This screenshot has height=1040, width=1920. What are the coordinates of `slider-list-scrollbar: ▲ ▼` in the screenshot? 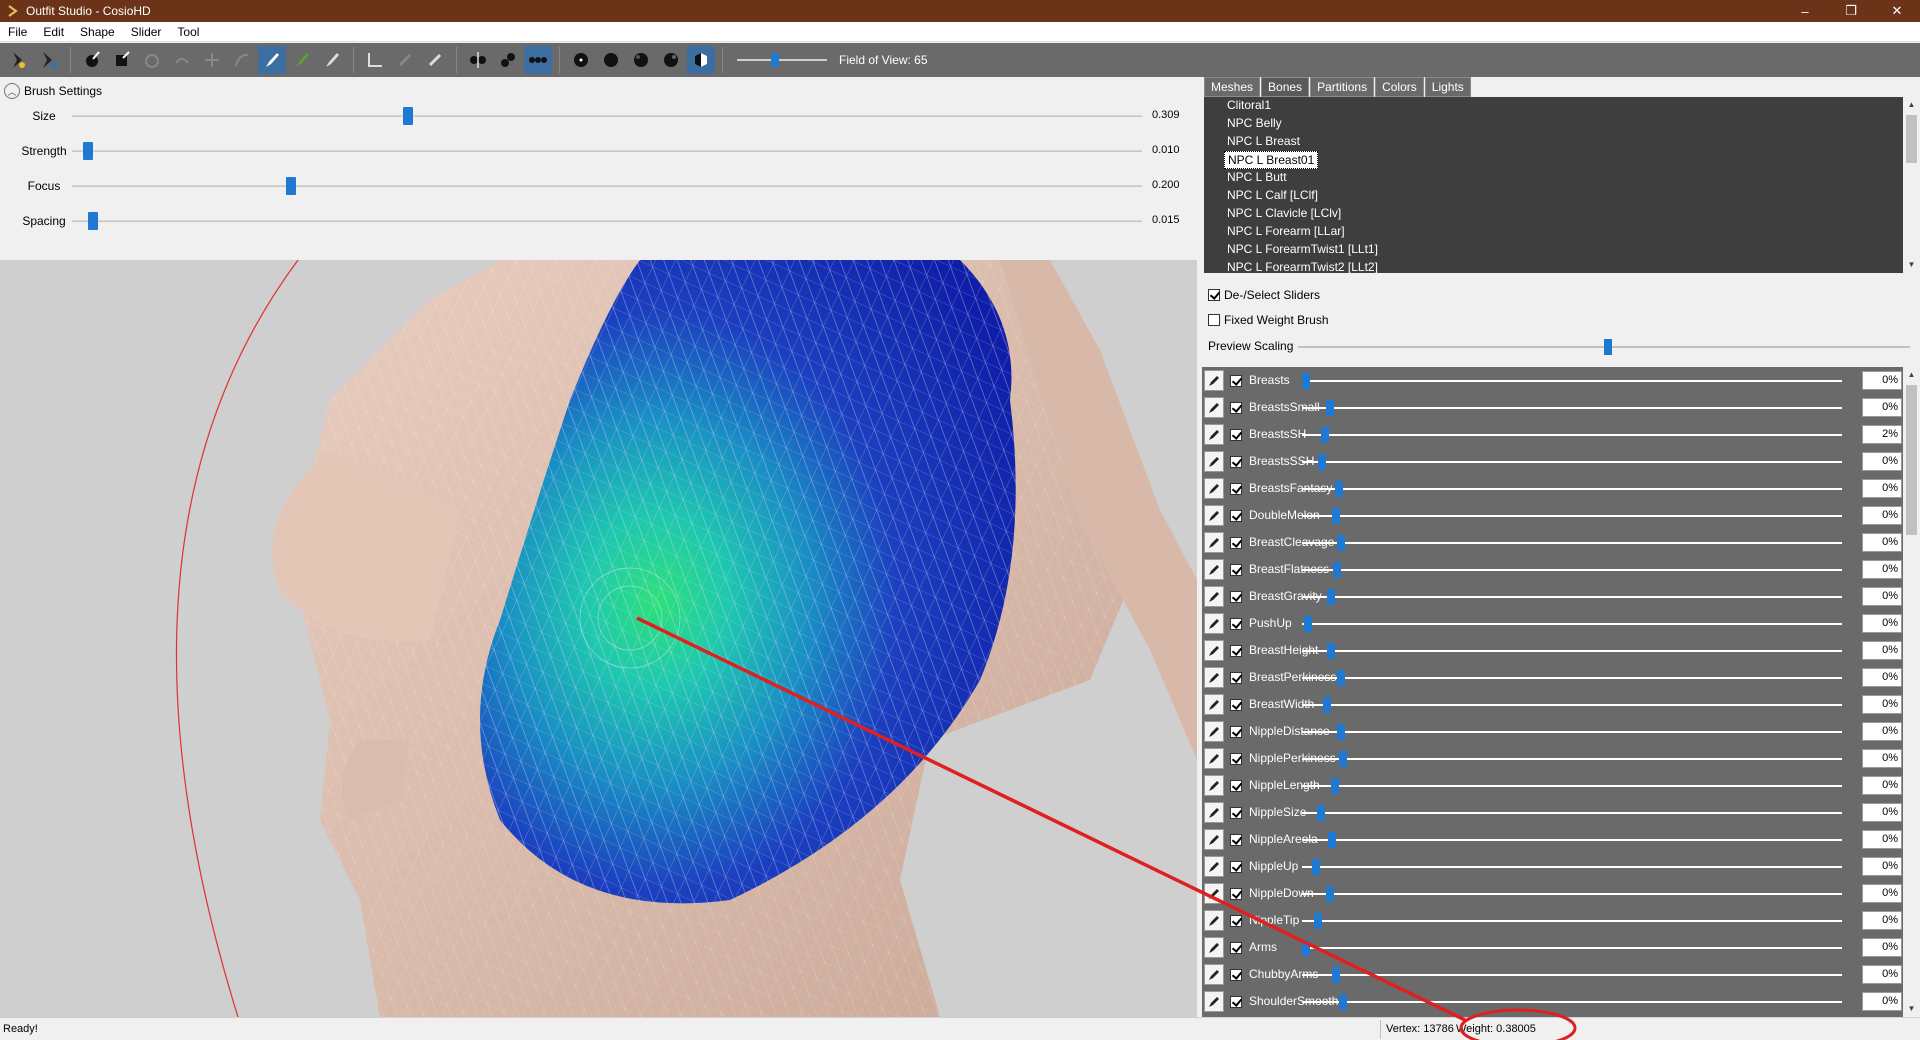 It's located at (1911, 692).